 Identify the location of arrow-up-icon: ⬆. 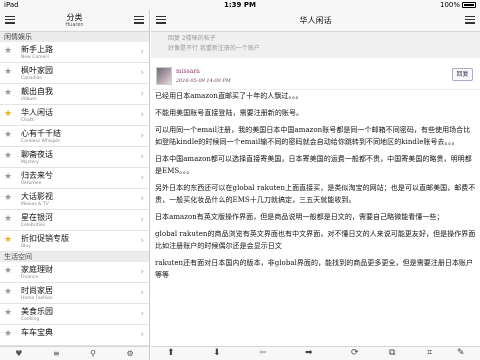
(171, 353).